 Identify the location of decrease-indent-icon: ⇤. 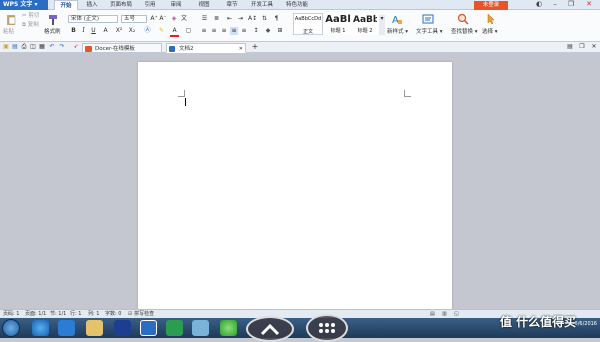
(229, 19).